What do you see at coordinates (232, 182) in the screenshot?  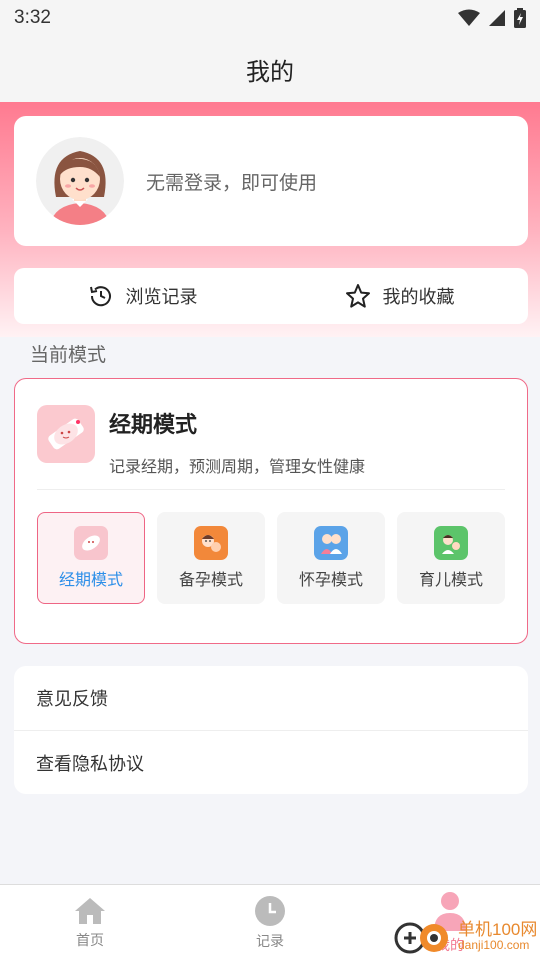 I see `login-prompt: 无需登录，即可使用` at bounding box center [232, 182].